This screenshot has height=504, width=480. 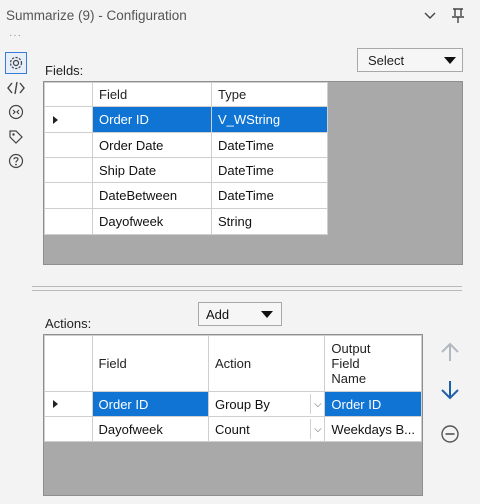 I want to click on actions-header-row: Field Action Output Field Name, so click(x=233, y=363).